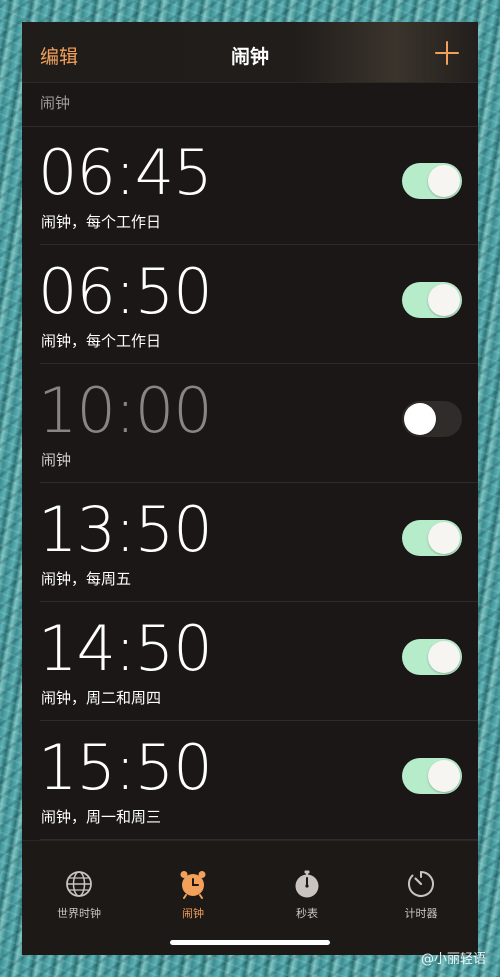  I want to click on alarm-label: 闹钟，周一和周三, so click(101, 817).